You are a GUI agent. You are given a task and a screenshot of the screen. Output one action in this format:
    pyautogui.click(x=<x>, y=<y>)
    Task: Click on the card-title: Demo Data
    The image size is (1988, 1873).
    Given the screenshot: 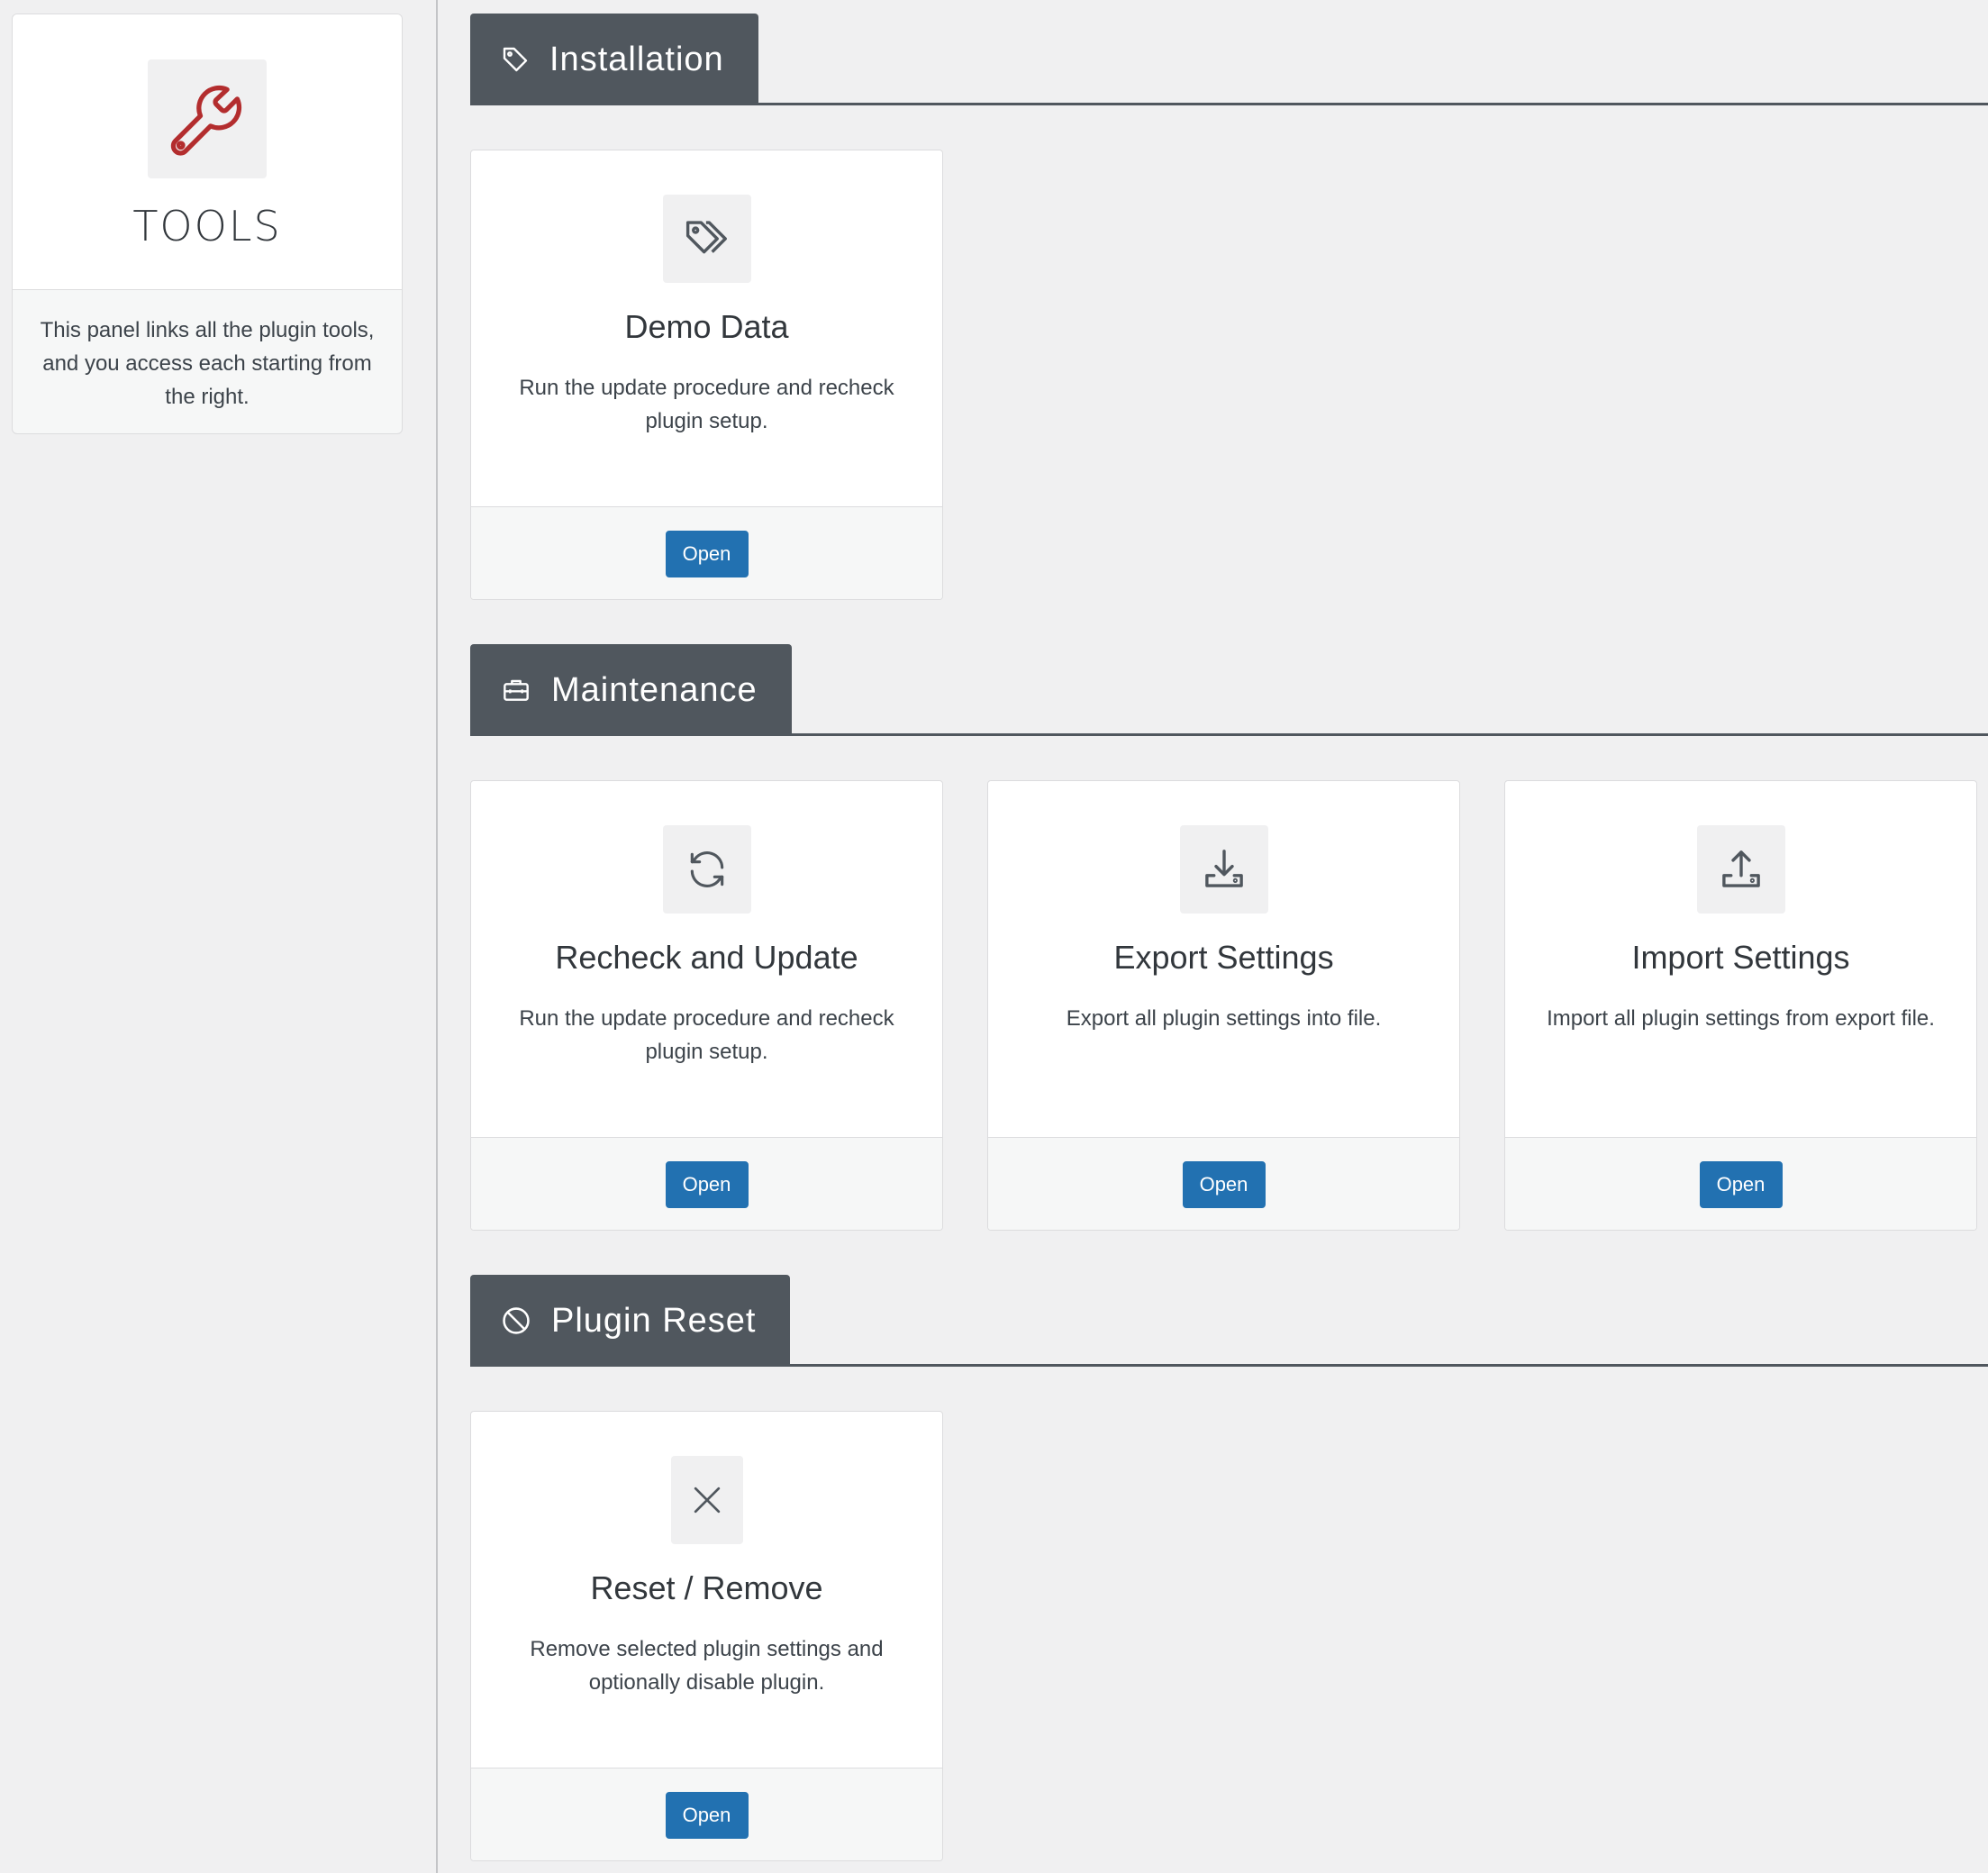 What is the action you would take?
    pyautogui.click(x=706, y=326)
    